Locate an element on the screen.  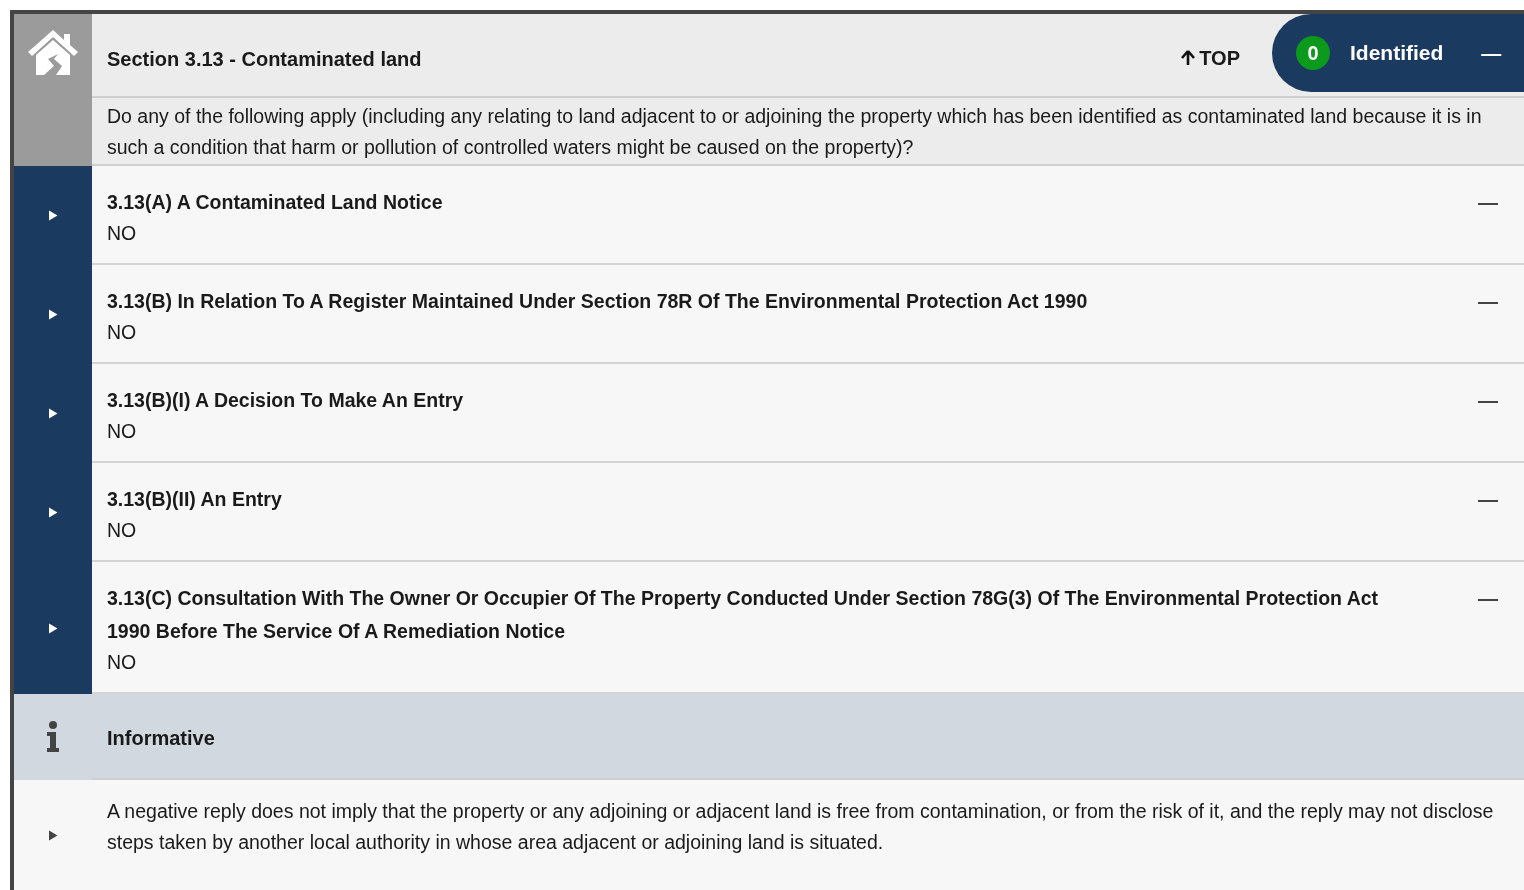
count-badge: 0 is located at coordinates (1313, 53).